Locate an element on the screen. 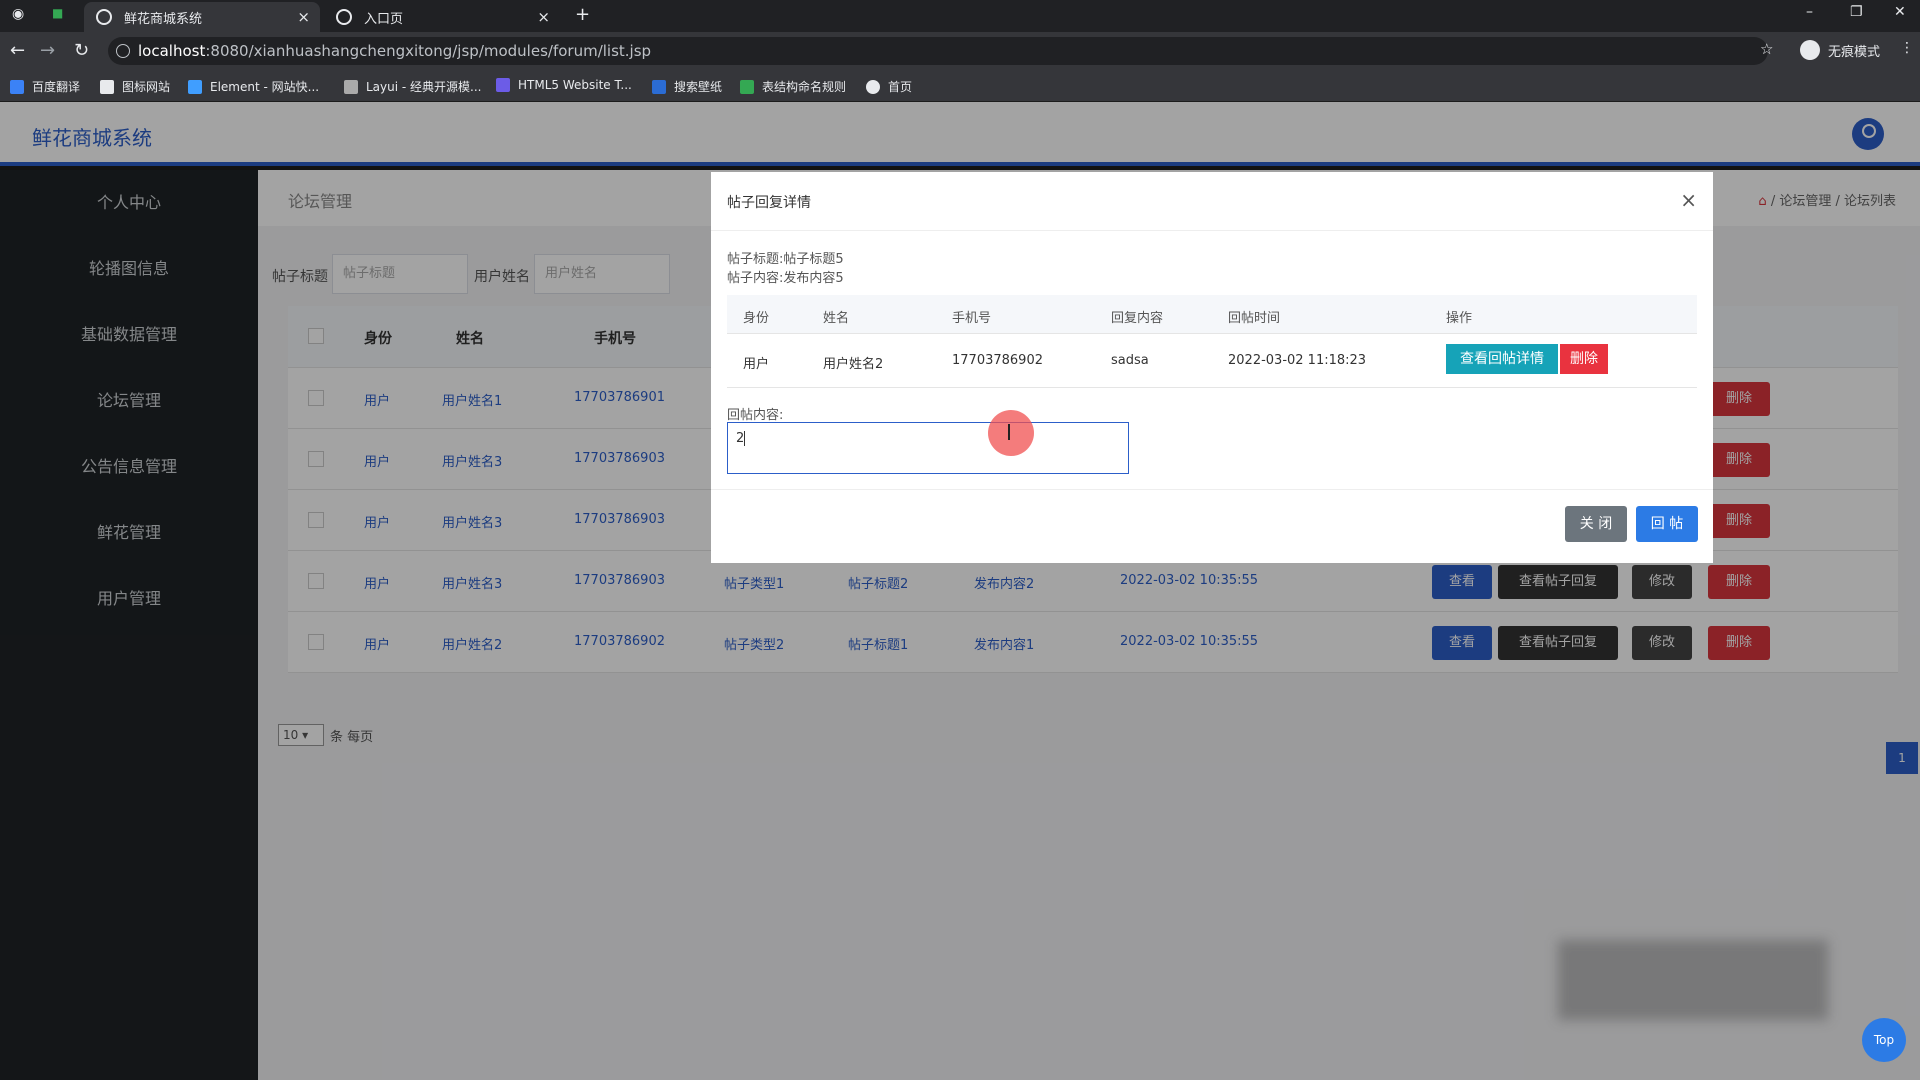 The height and width of the screenshot is (1080, 1920). bookmark-item: 百度翻译 is located at coordinates (45, 86).